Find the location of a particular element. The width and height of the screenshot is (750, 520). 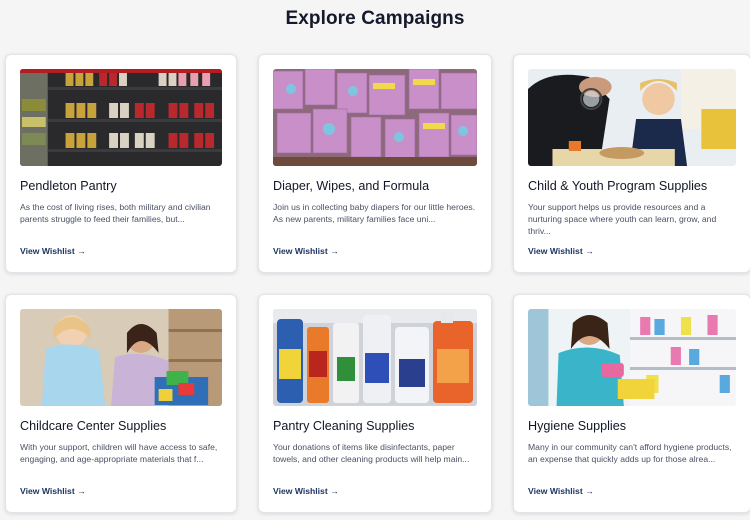

diaper-boxes-image is located at coordinates (375, 117).